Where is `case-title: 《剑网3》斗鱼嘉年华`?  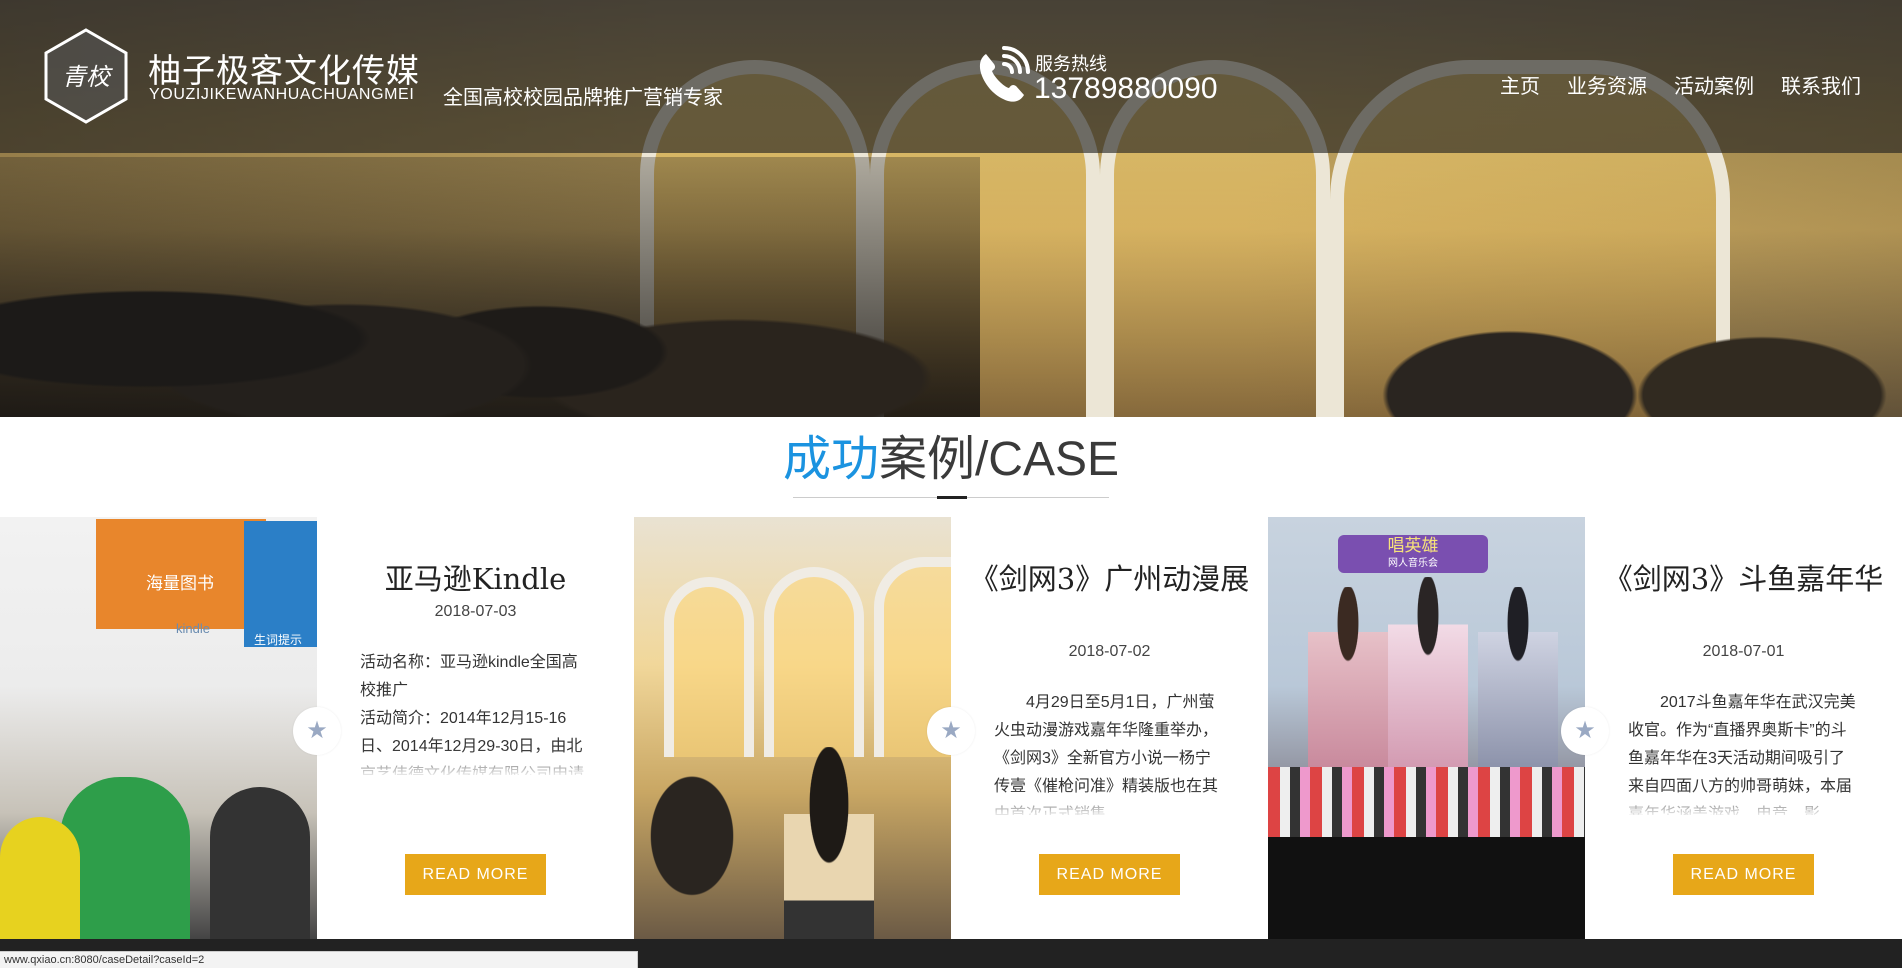
case-title: 《剑网3》斗鱼嘉年华 is located at coordinates (1743, 579).